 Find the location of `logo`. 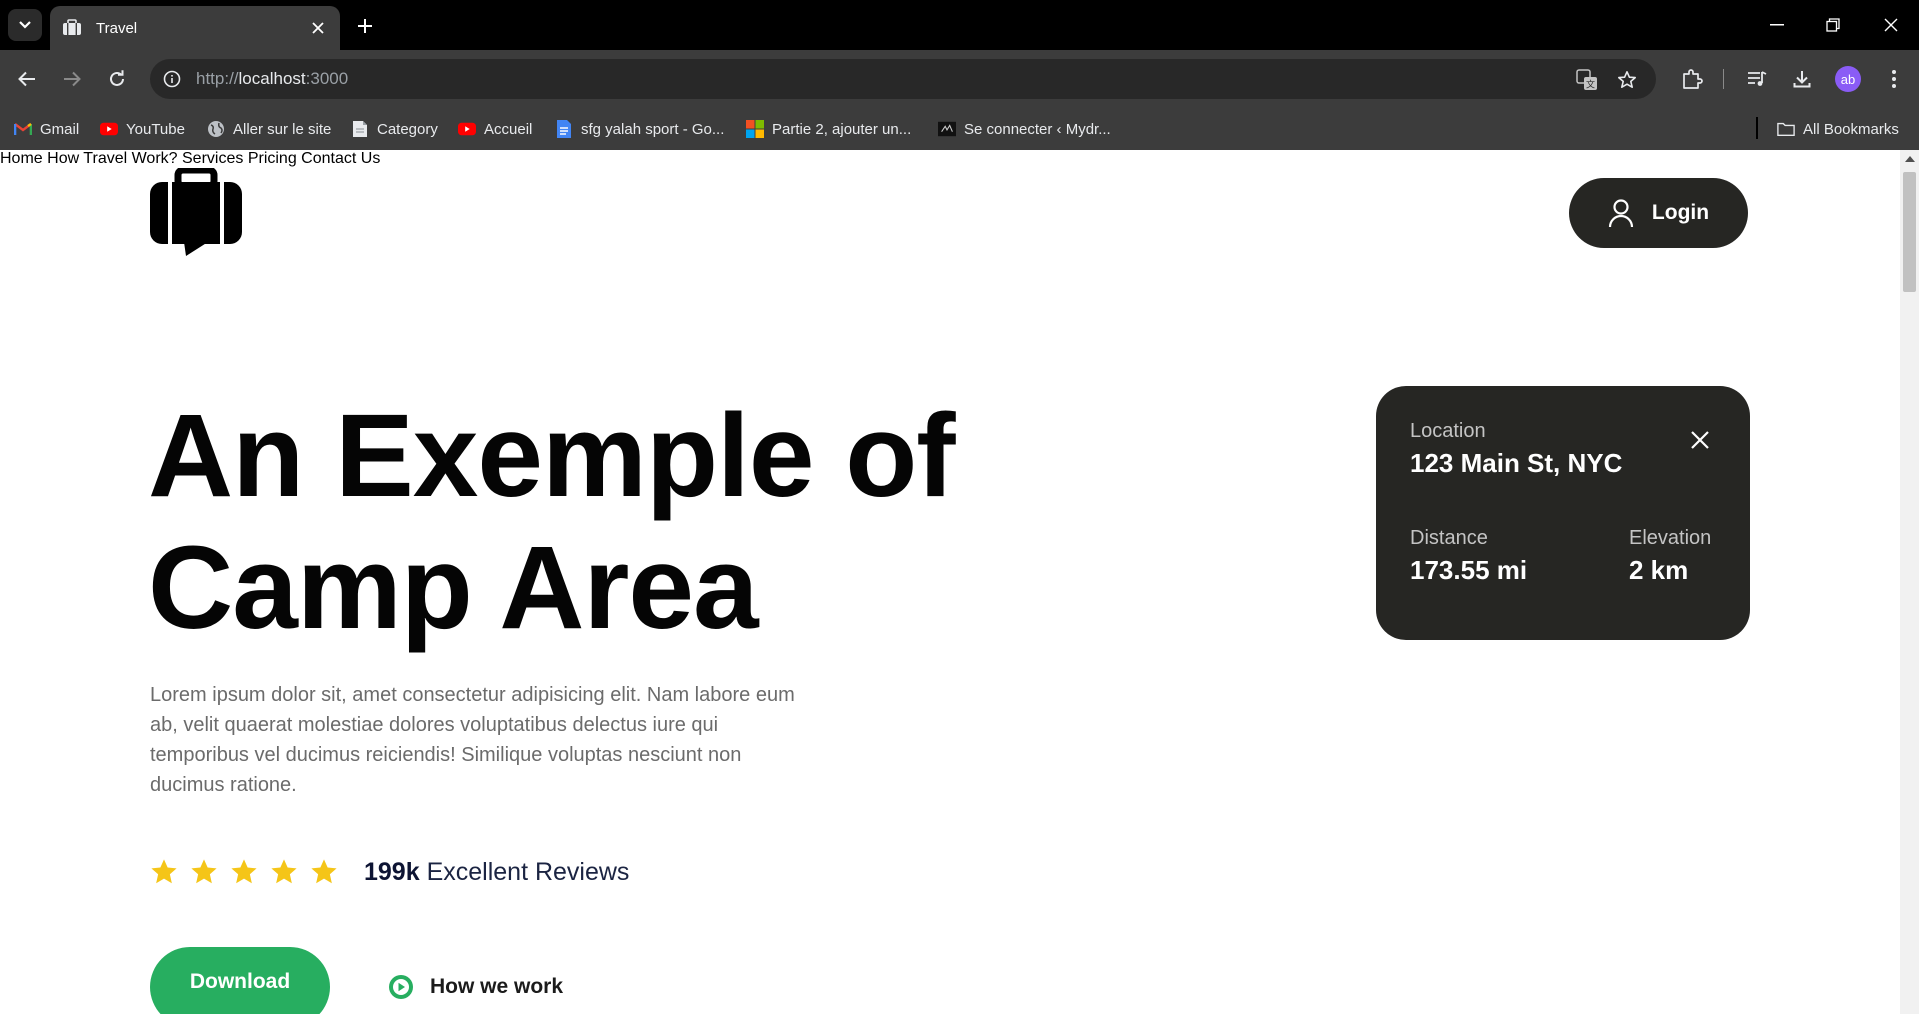

logo is located at coordinates (196, 212).